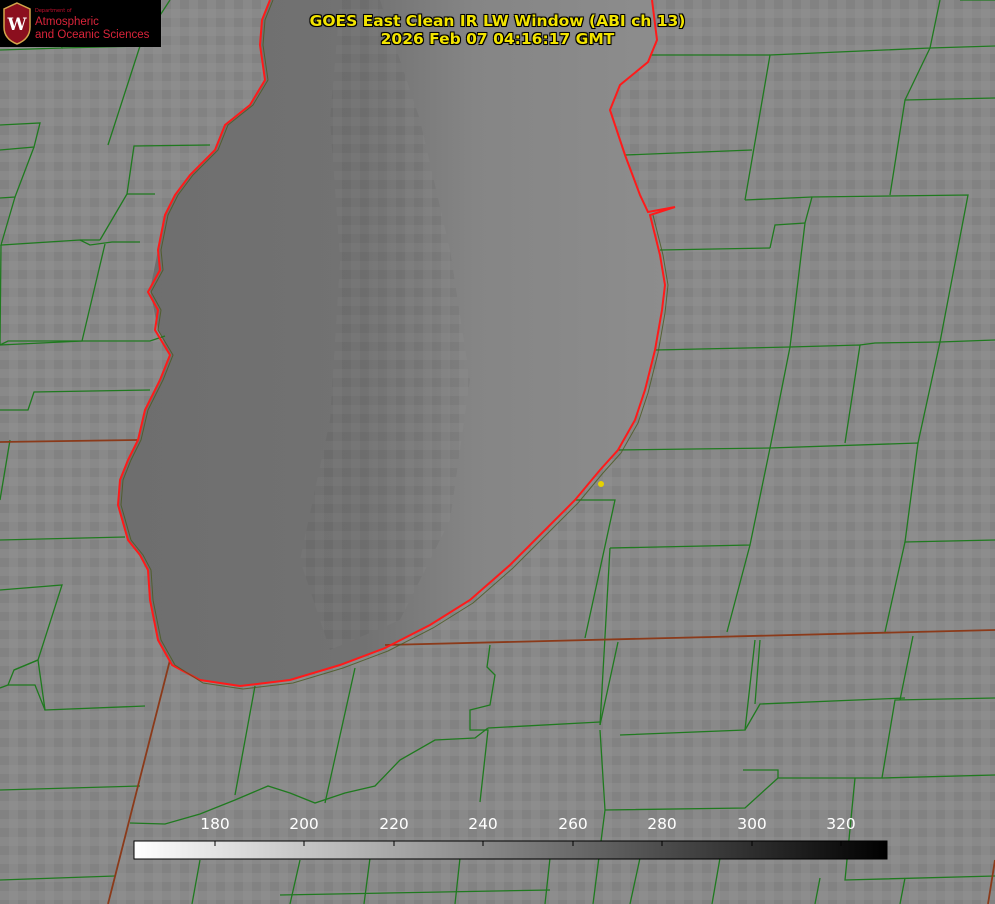 The height and width of the screenshot is (904, 995). I want to click on colorbar-tick-label: 200, so click(304, 824).